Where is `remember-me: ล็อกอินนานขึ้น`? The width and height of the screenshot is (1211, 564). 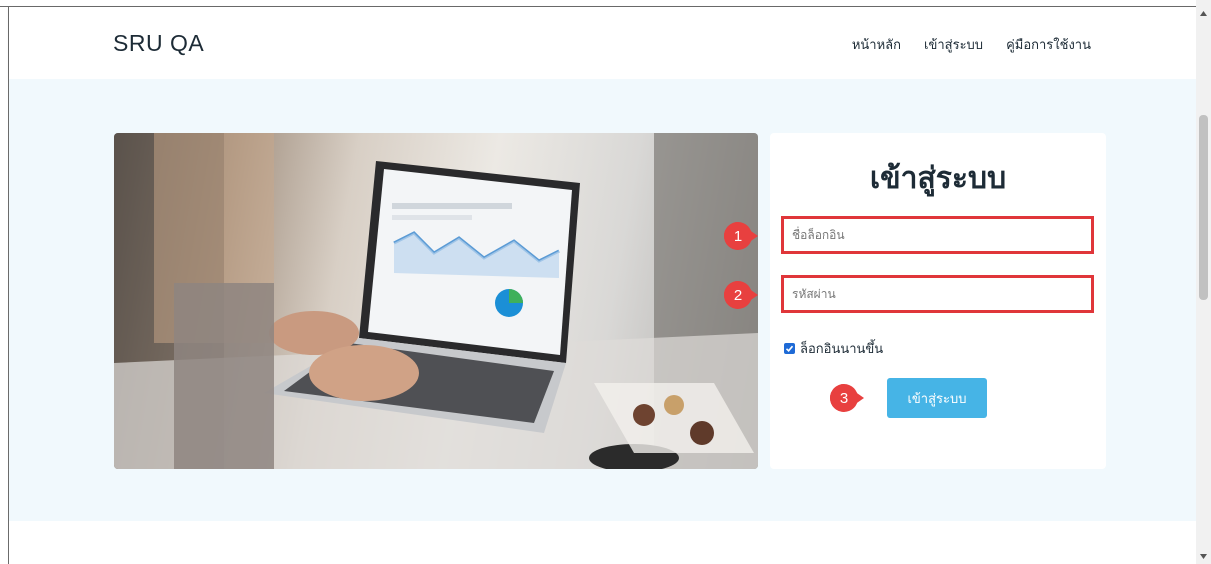
remember-me: ล็อกอินนานขึ้น is located at coordinates (833, 348).